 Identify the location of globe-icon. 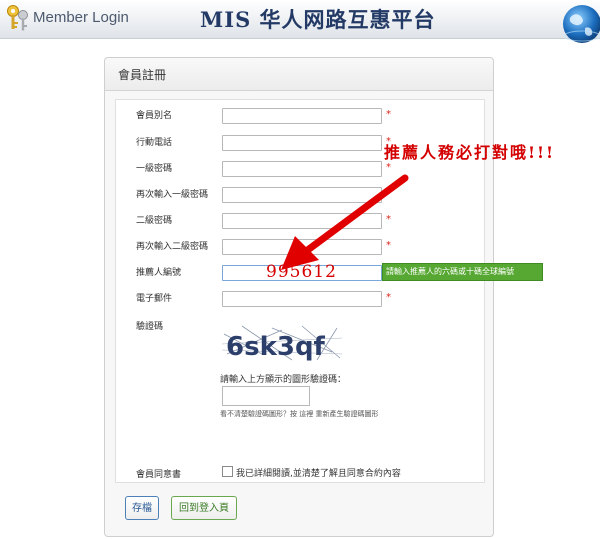
(581, 24).